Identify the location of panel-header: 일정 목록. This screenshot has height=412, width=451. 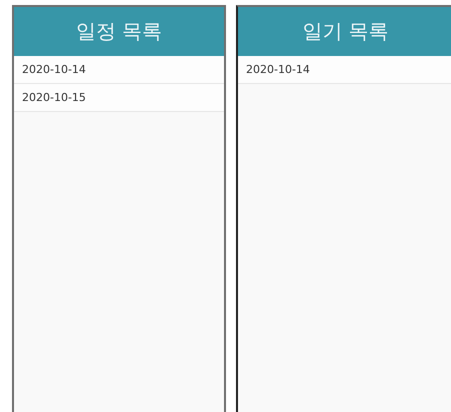
(119, 31).